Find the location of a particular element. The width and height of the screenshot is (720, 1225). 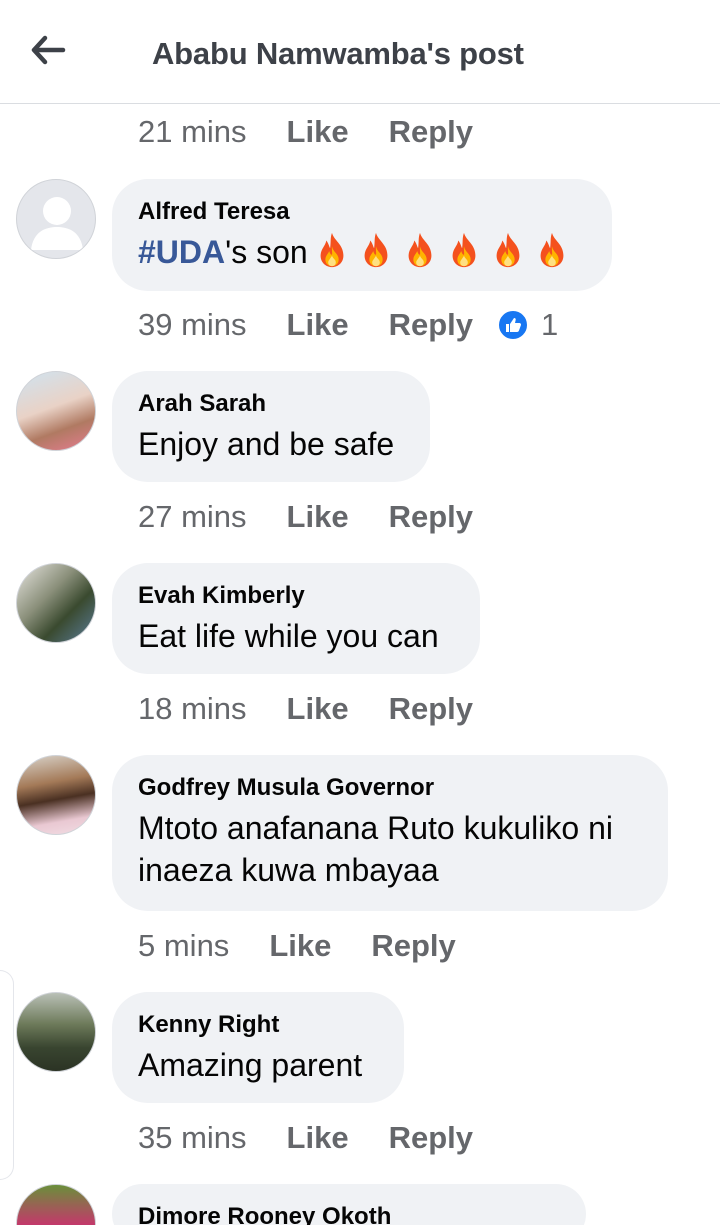

comment-author: Arah Sarah is located at coordinates (271, 404).